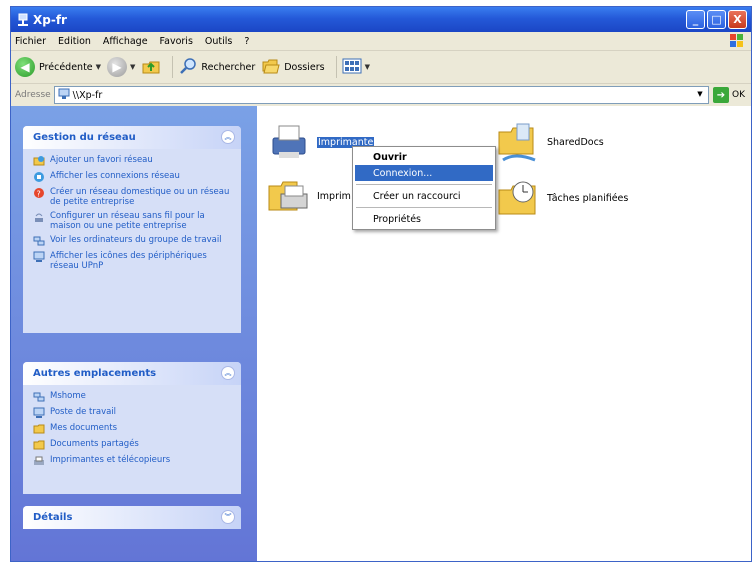 Image resolution: width=756 pixels, height=567 pixels. I want to click on item-scheduled-tasks: Tâches planifiées, so click(562, 198).